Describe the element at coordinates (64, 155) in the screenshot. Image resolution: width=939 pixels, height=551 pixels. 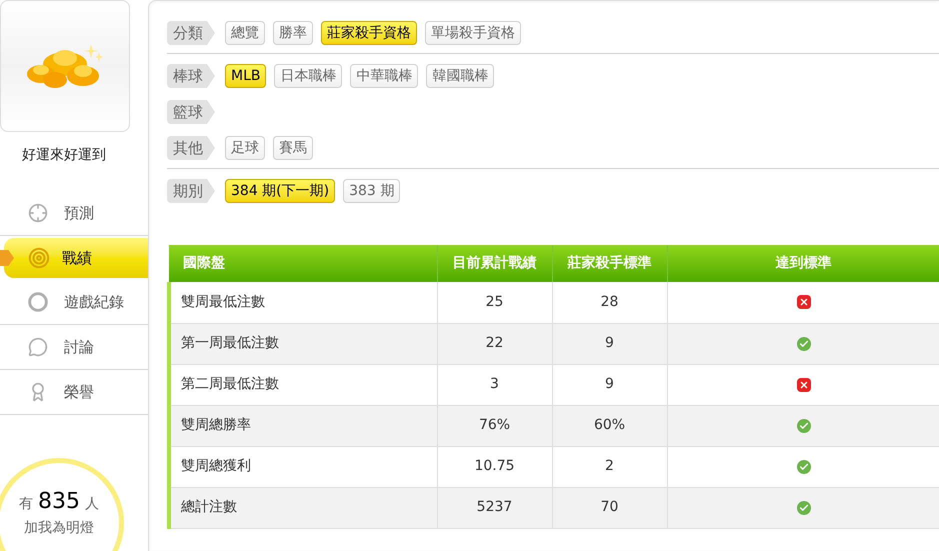
I see `profile-name: 好運來好運到` at that location.